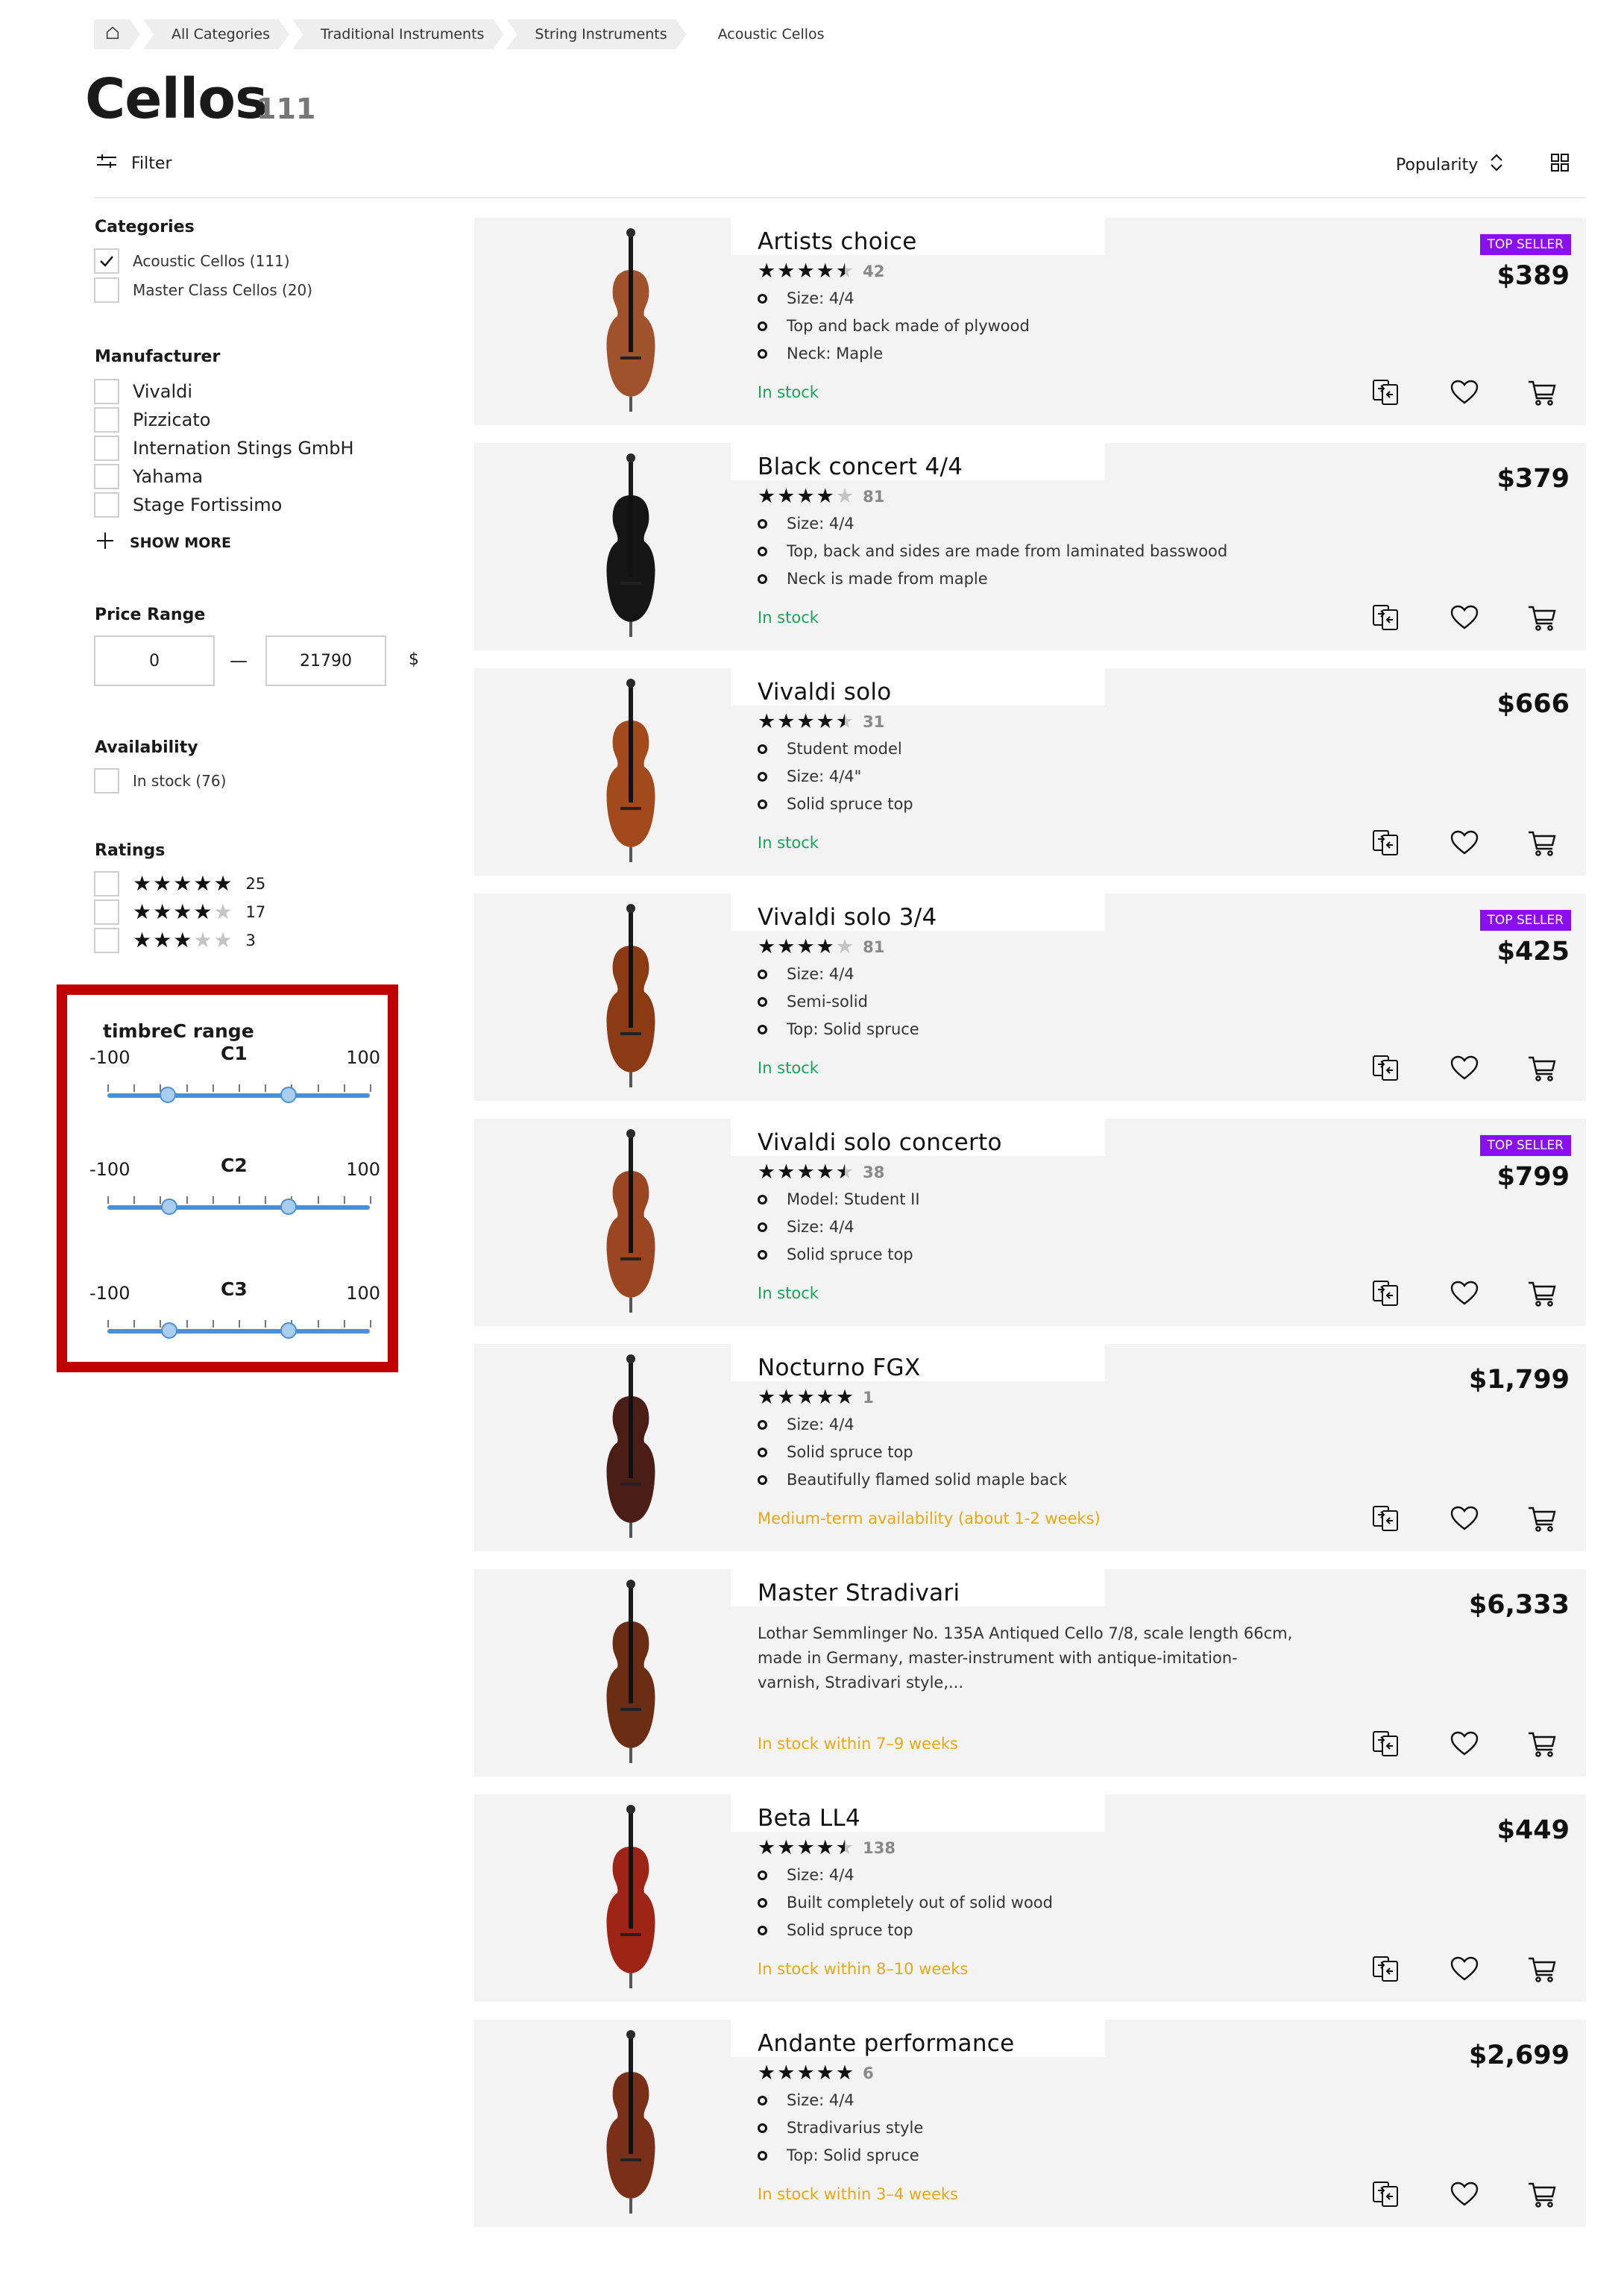 Image resolution: width=1624 pixels, height=2271 pixels. Describe the element at coordinates (860, 466) in the screenshot. I see `product-name: Black concert 4/4` at that location.